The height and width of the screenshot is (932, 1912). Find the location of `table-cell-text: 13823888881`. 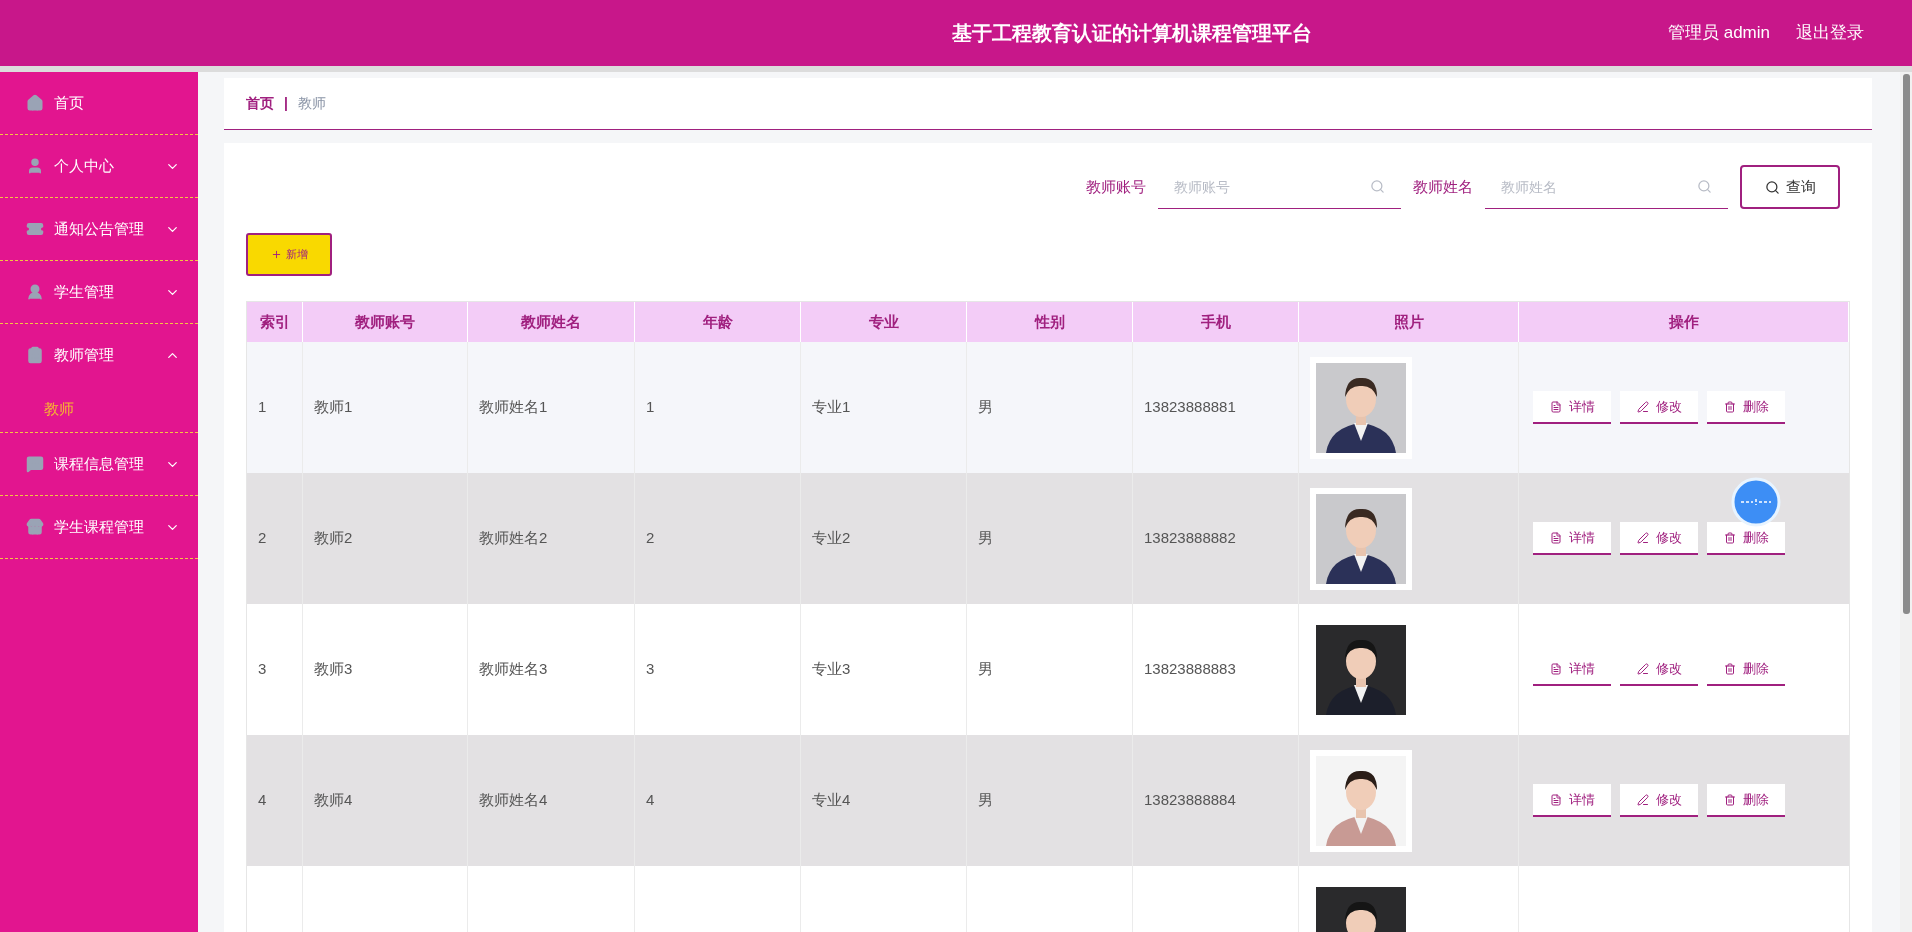

table-cell-text: 13823888881 is located at coordinates (1190, 407).